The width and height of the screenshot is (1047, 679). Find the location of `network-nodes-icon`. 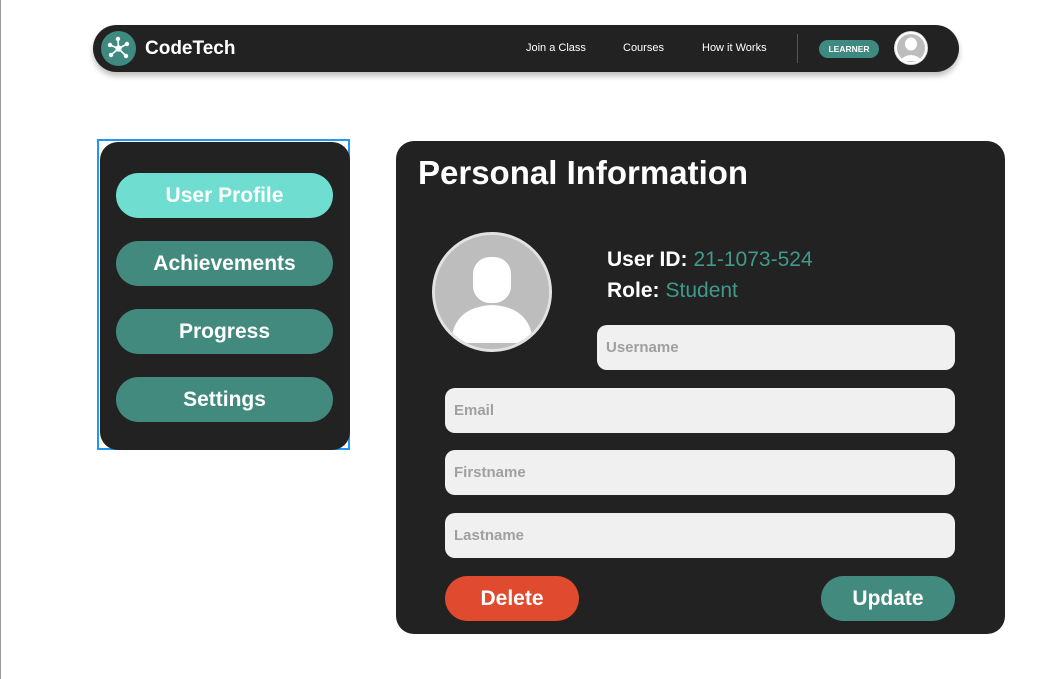

network-nodes-icon is located at coordinates (118, 48).